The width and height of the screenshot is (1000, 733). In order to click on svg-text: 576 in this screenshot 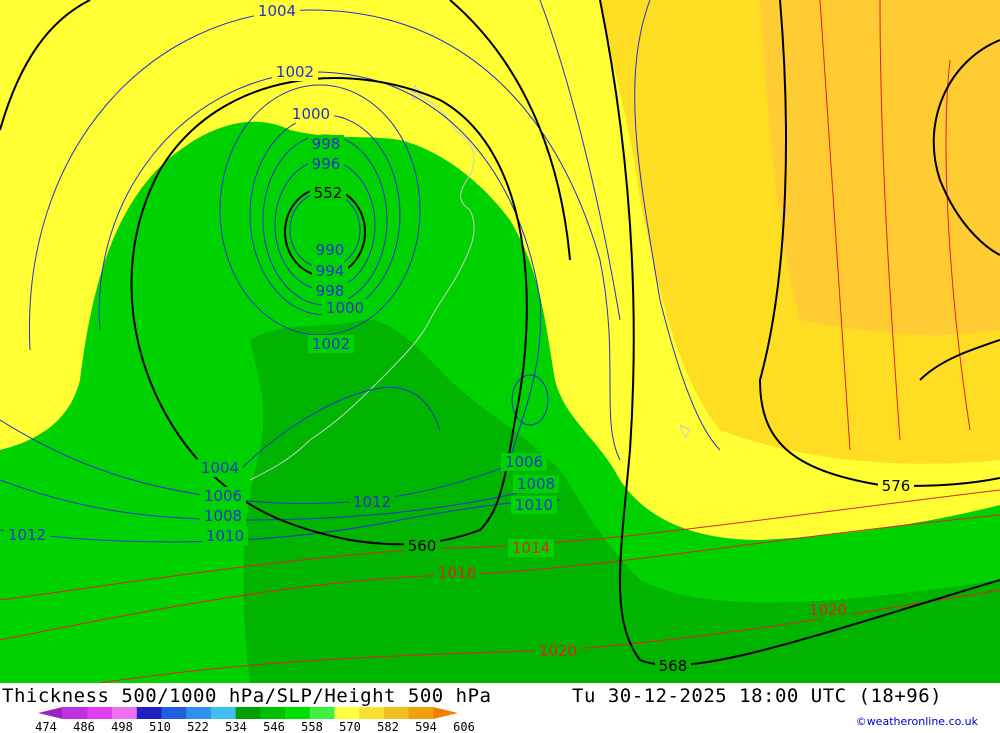, I will do `click(896, 486)`.